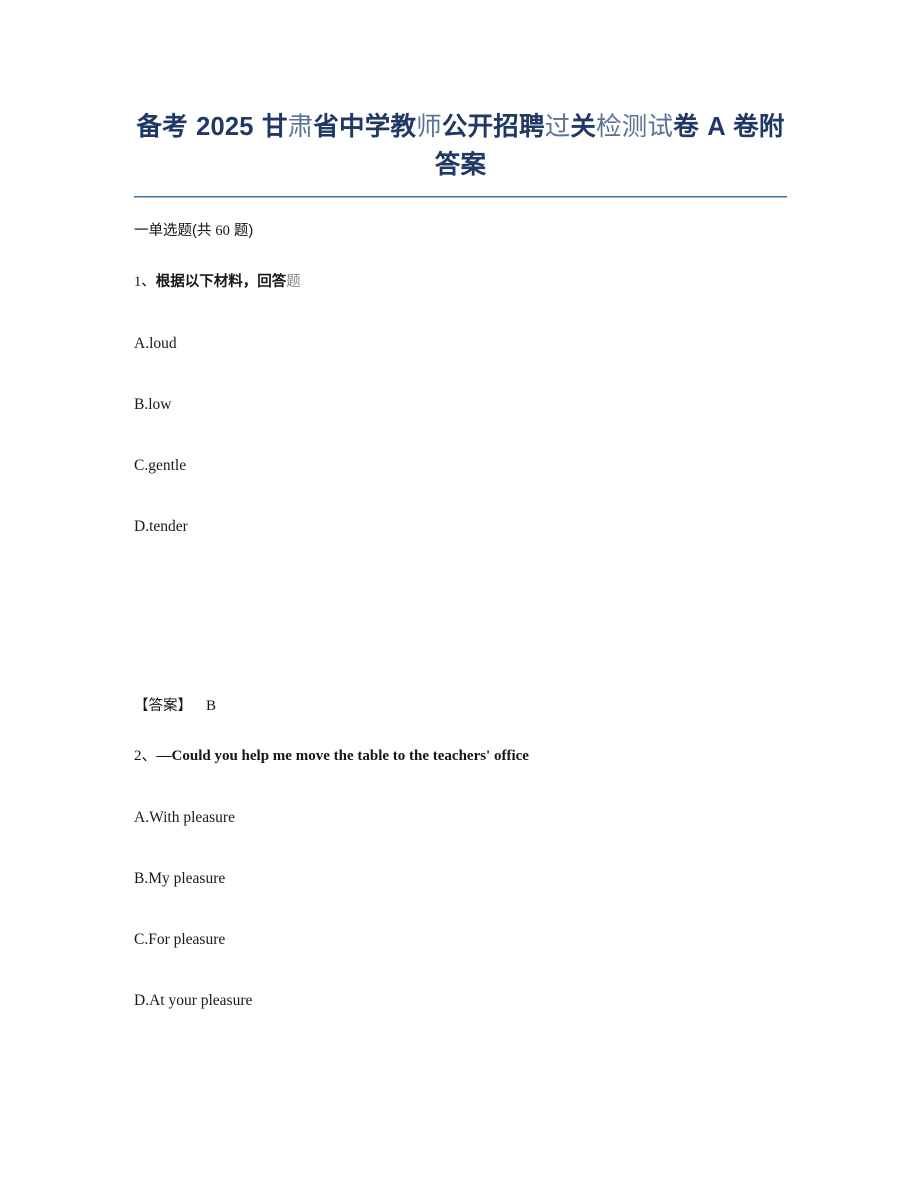 This screenshot has width=920, height=1191. Describe the element at coordinates (365, 127) in the screenshot. I see `title-segment-3: 省中学教` at that location.